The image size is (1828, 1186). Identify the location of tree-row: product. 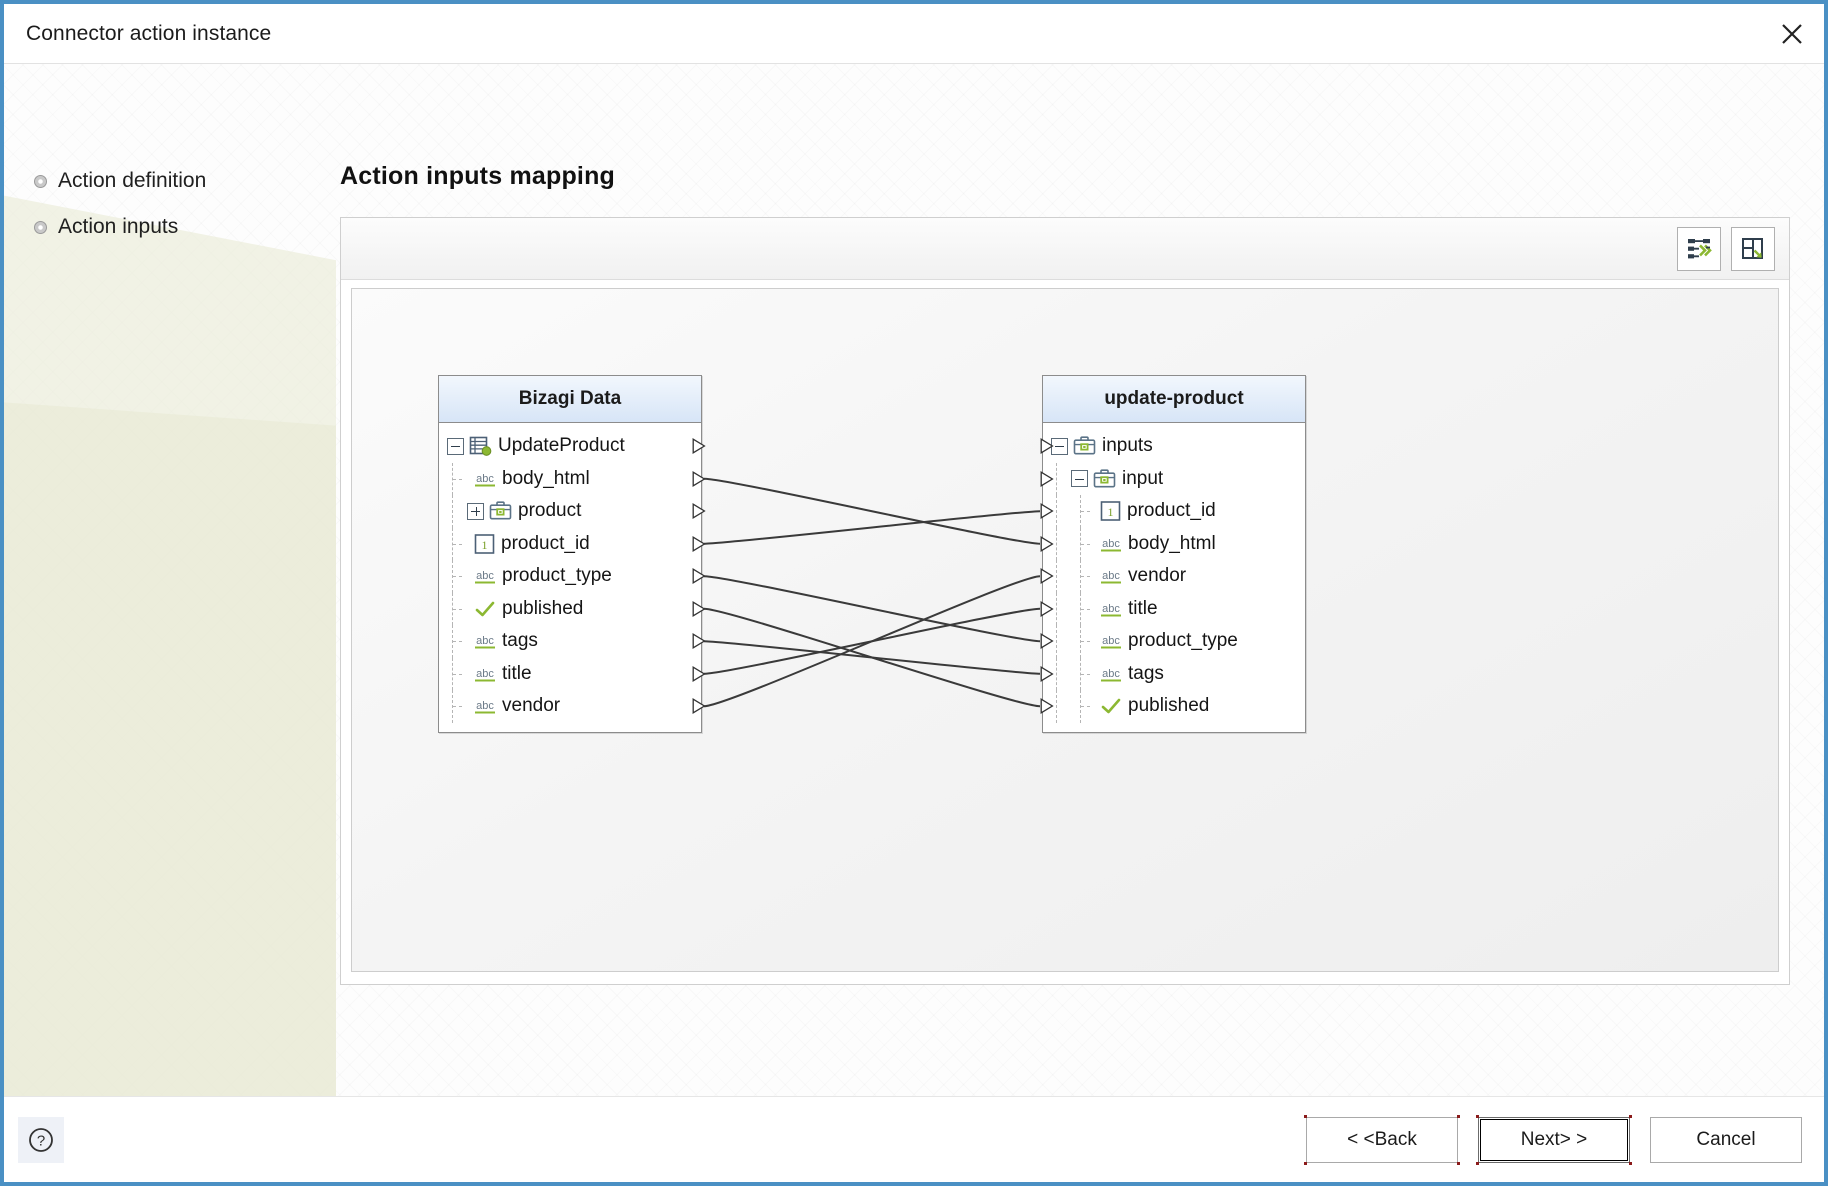
(570, 511).